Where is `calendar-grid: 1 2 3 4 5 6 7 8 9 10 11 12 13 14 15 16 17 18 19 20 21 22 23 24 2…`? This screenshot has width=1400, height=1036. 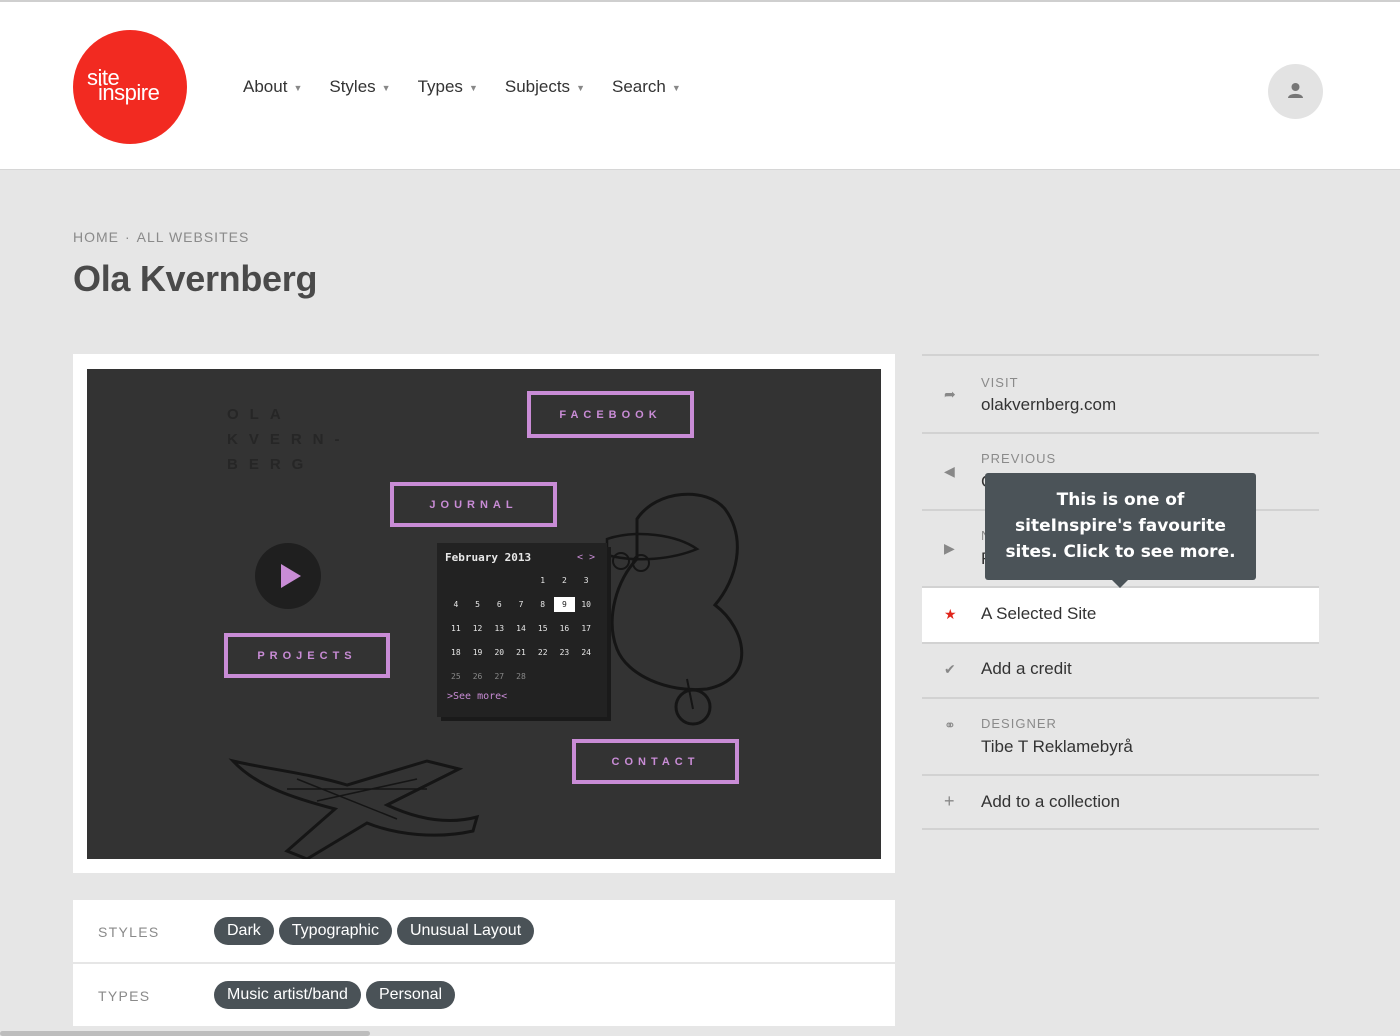
calendar-grid: 1 2 3 4 5 6 7 8 9 10 11 12 13 14 15 16 17 18 19 20 21 22 23 24 2… is located at coordinates (521, 628).